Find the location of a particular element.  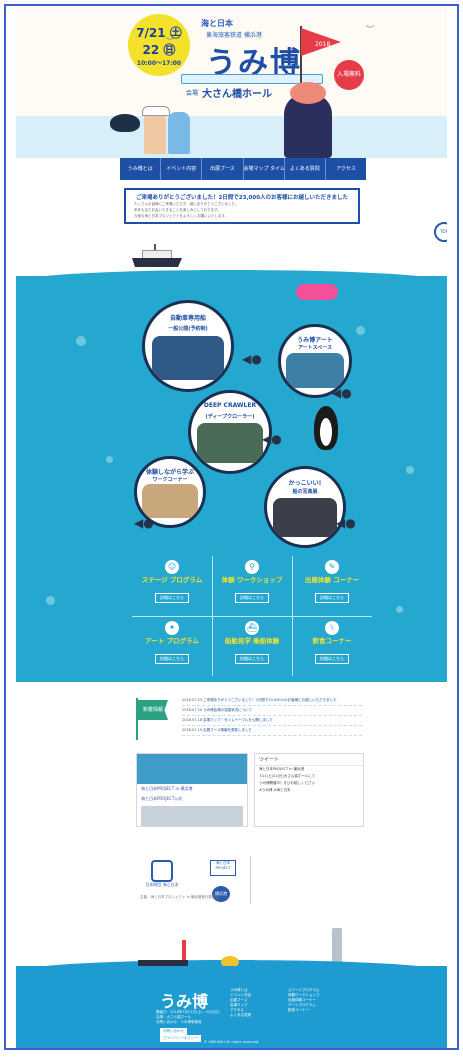

news-link: うみ博会場の混雑状況について is located at coordinates (227, 710).